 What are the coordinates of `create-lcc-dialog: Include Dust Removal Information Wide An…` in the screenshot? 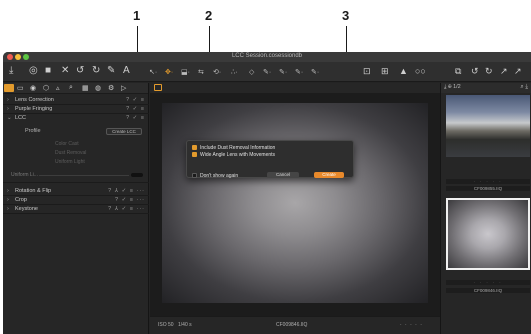 It's located at (270, 159).